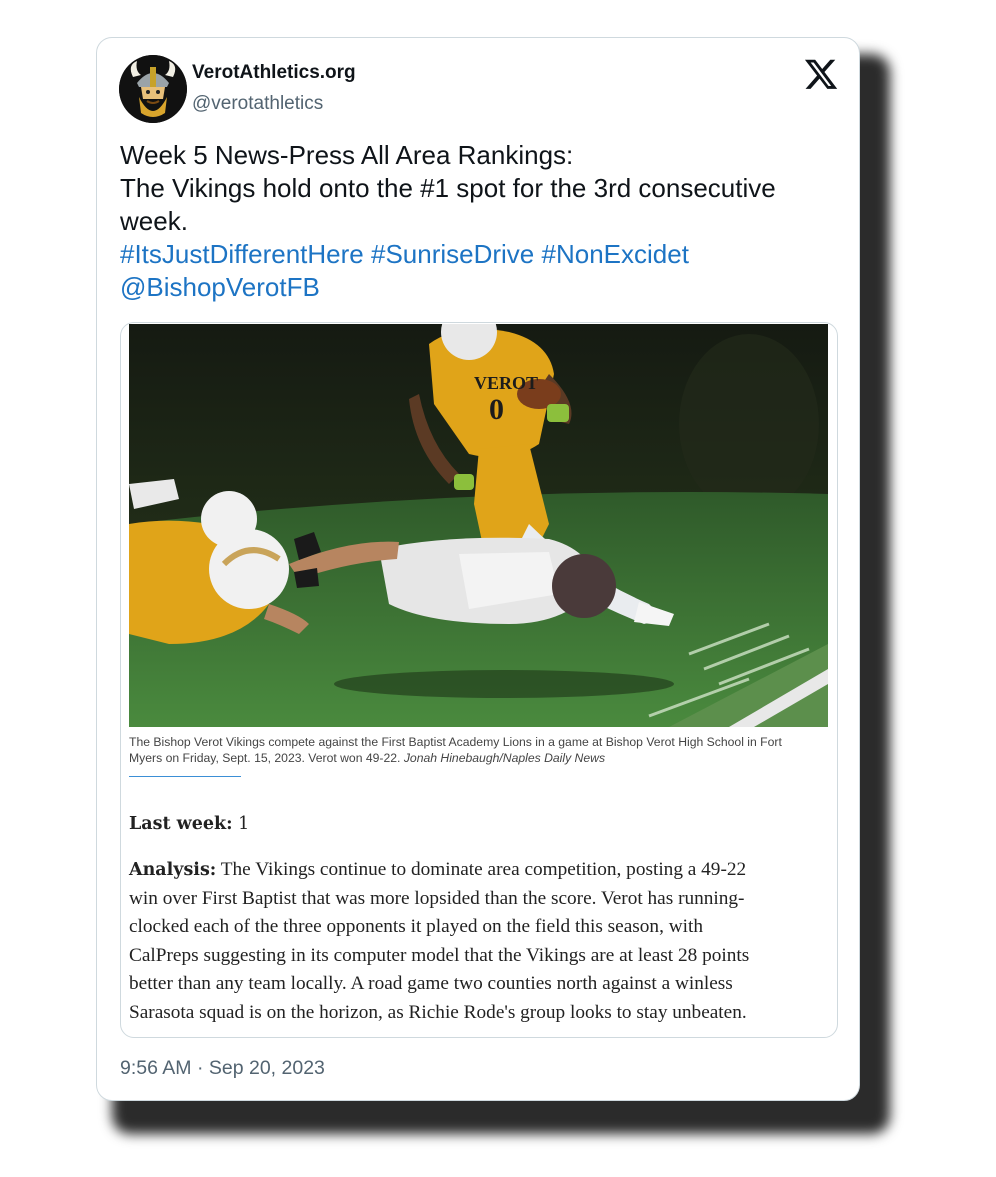 The image size is (996, 1177). Describe the element at coordinates (173, 870) in the screenshot. I see `analysis-label: Analysis:` at that location.